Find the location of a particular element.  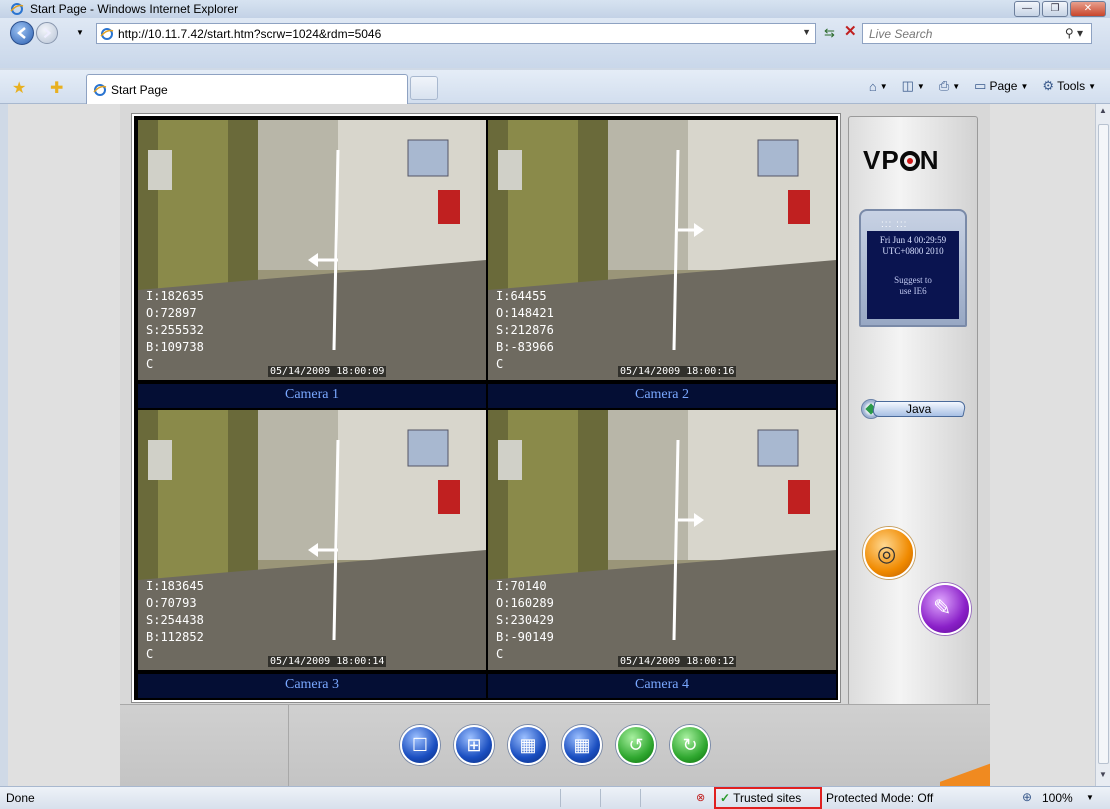

add-favorite-icon: ✚ is located at coordinates (56, 88).